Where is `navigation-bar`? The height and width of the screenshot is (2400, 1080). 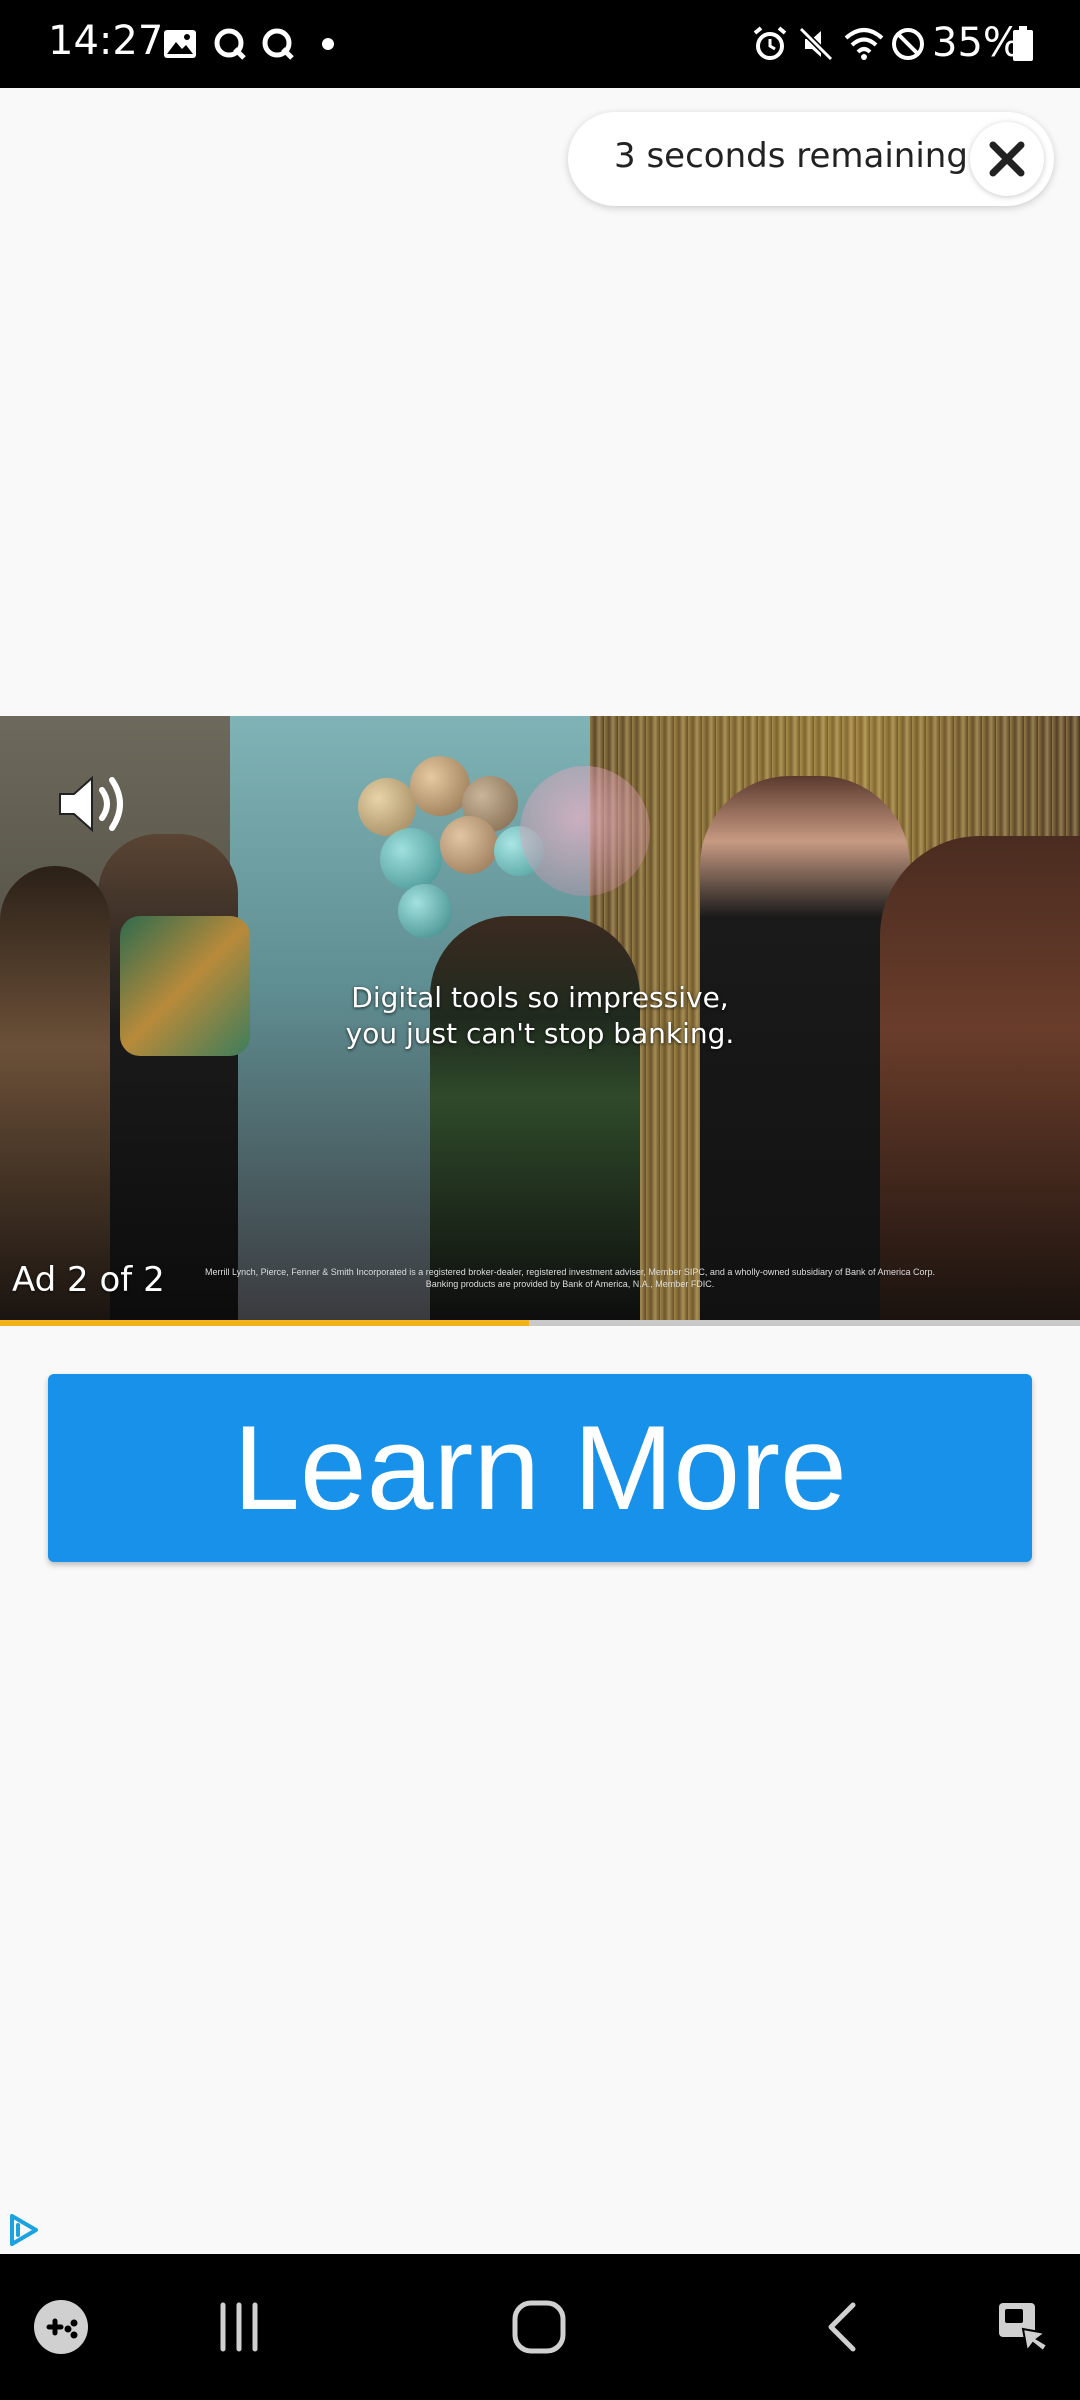
navigation-bar is located at coordinates (540, 2327).